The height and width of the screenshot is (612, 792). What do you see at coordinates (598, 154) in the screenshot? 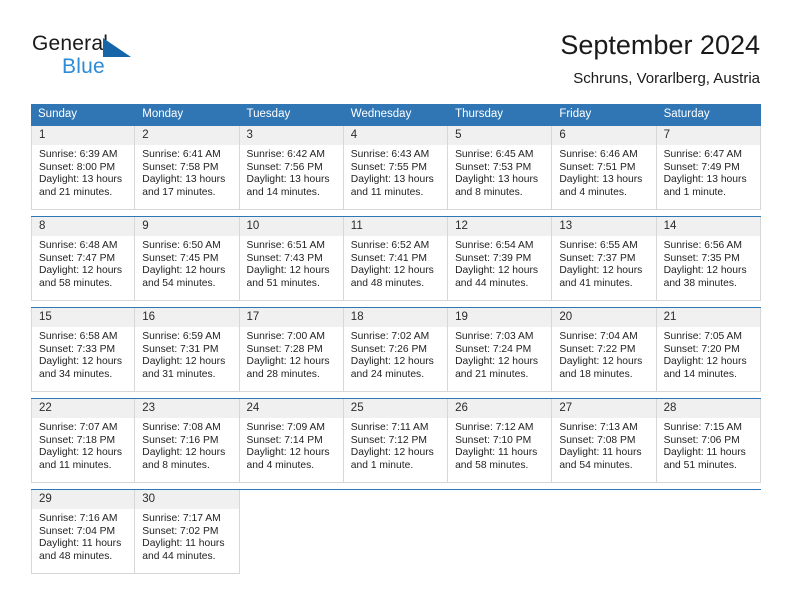
I see `sunrise-text: Sunrise: 6:46 AM` at bounding box center [598, 154].